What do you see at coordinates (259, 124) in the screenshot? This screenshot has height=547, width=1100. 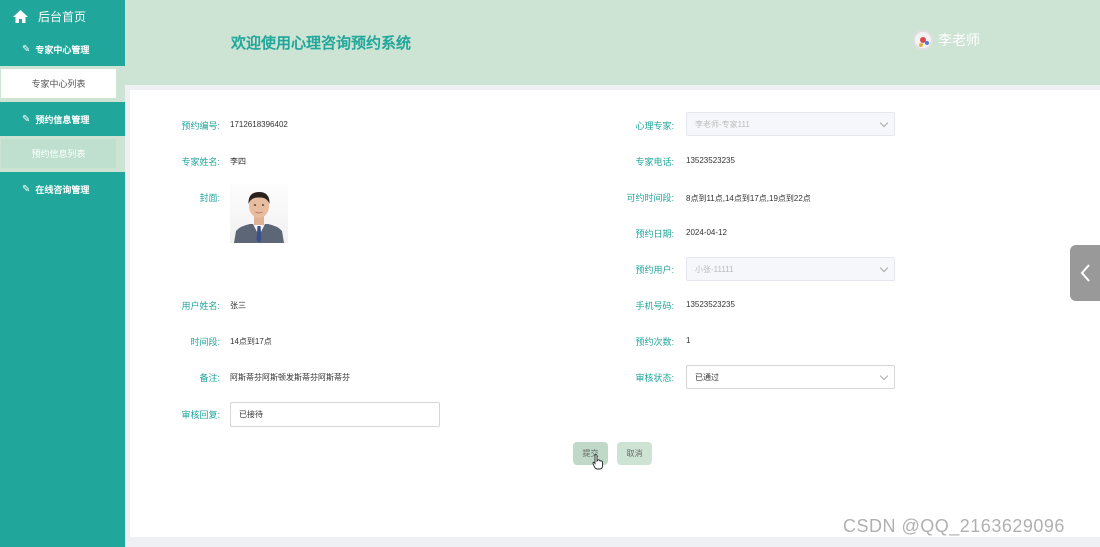 I see `booking-no-value: 1712618396402` at bounding box center [259, 124].